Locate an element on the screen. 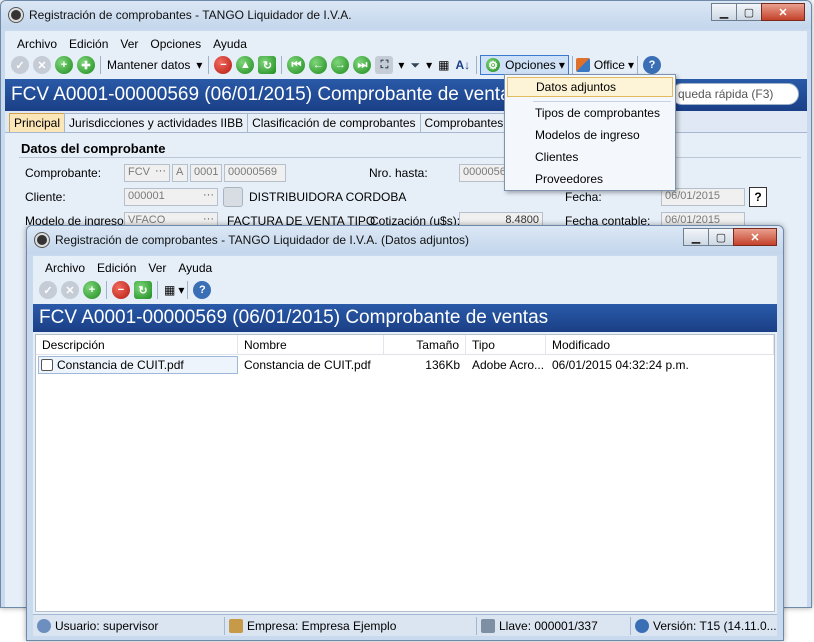 This screenshot has width=814, height=642. file-icon is located at coordinates (47, 365).